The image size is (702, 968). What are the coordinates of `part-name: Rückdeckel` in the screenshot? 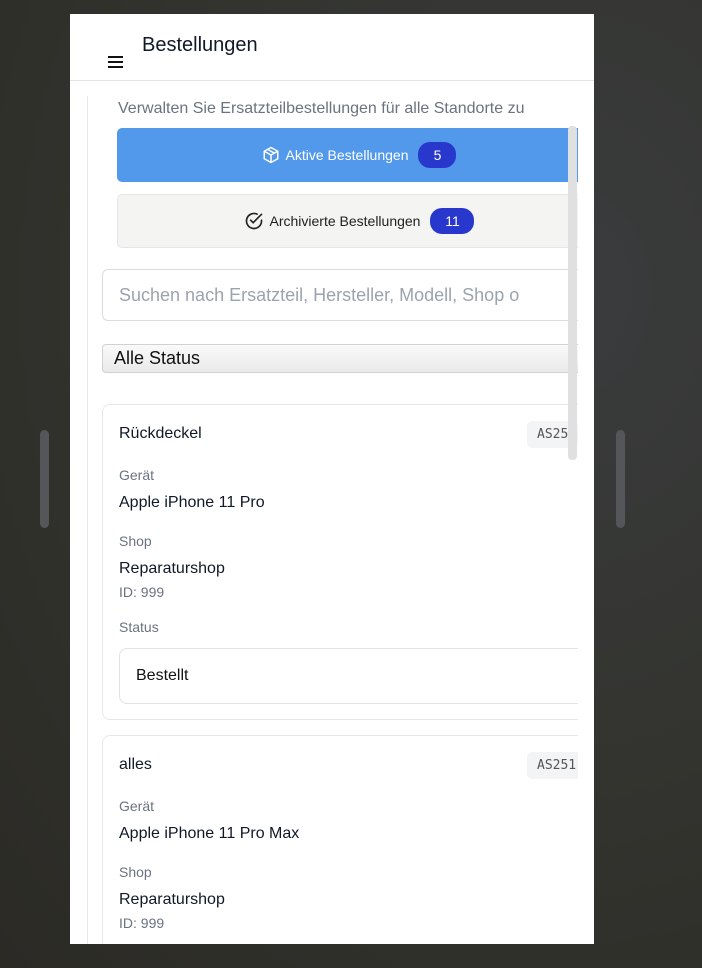 It's located at (160, 433).